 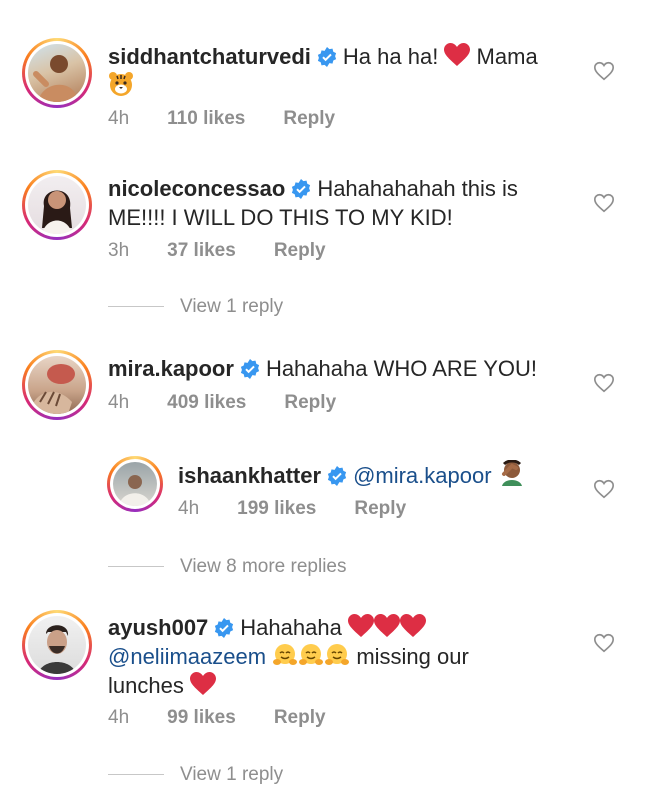 I want to click on view-replies-link: View 8 more replies, so click(x=227, y=567).